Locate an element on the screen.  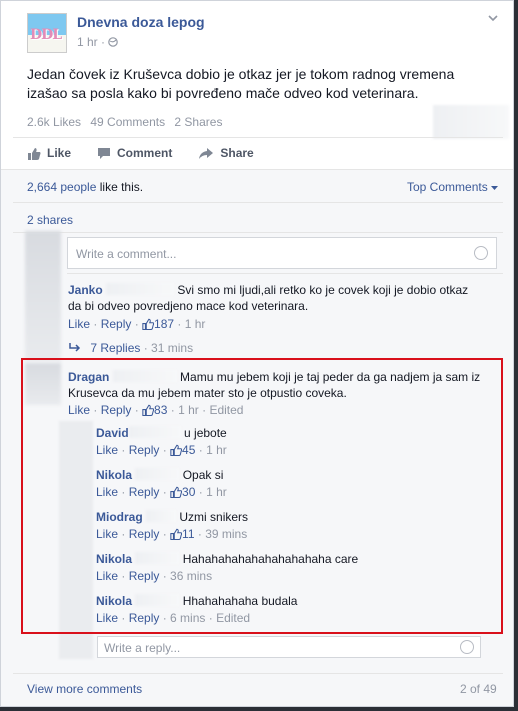
like-button: Like is located at coordinates (49, 153).